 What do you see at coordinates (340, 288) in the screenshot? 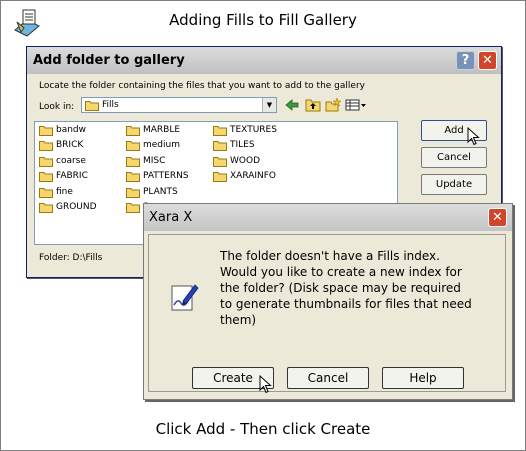
I see `message-line: the folder? (Disk space may be required` at bounding box center [340, 288].